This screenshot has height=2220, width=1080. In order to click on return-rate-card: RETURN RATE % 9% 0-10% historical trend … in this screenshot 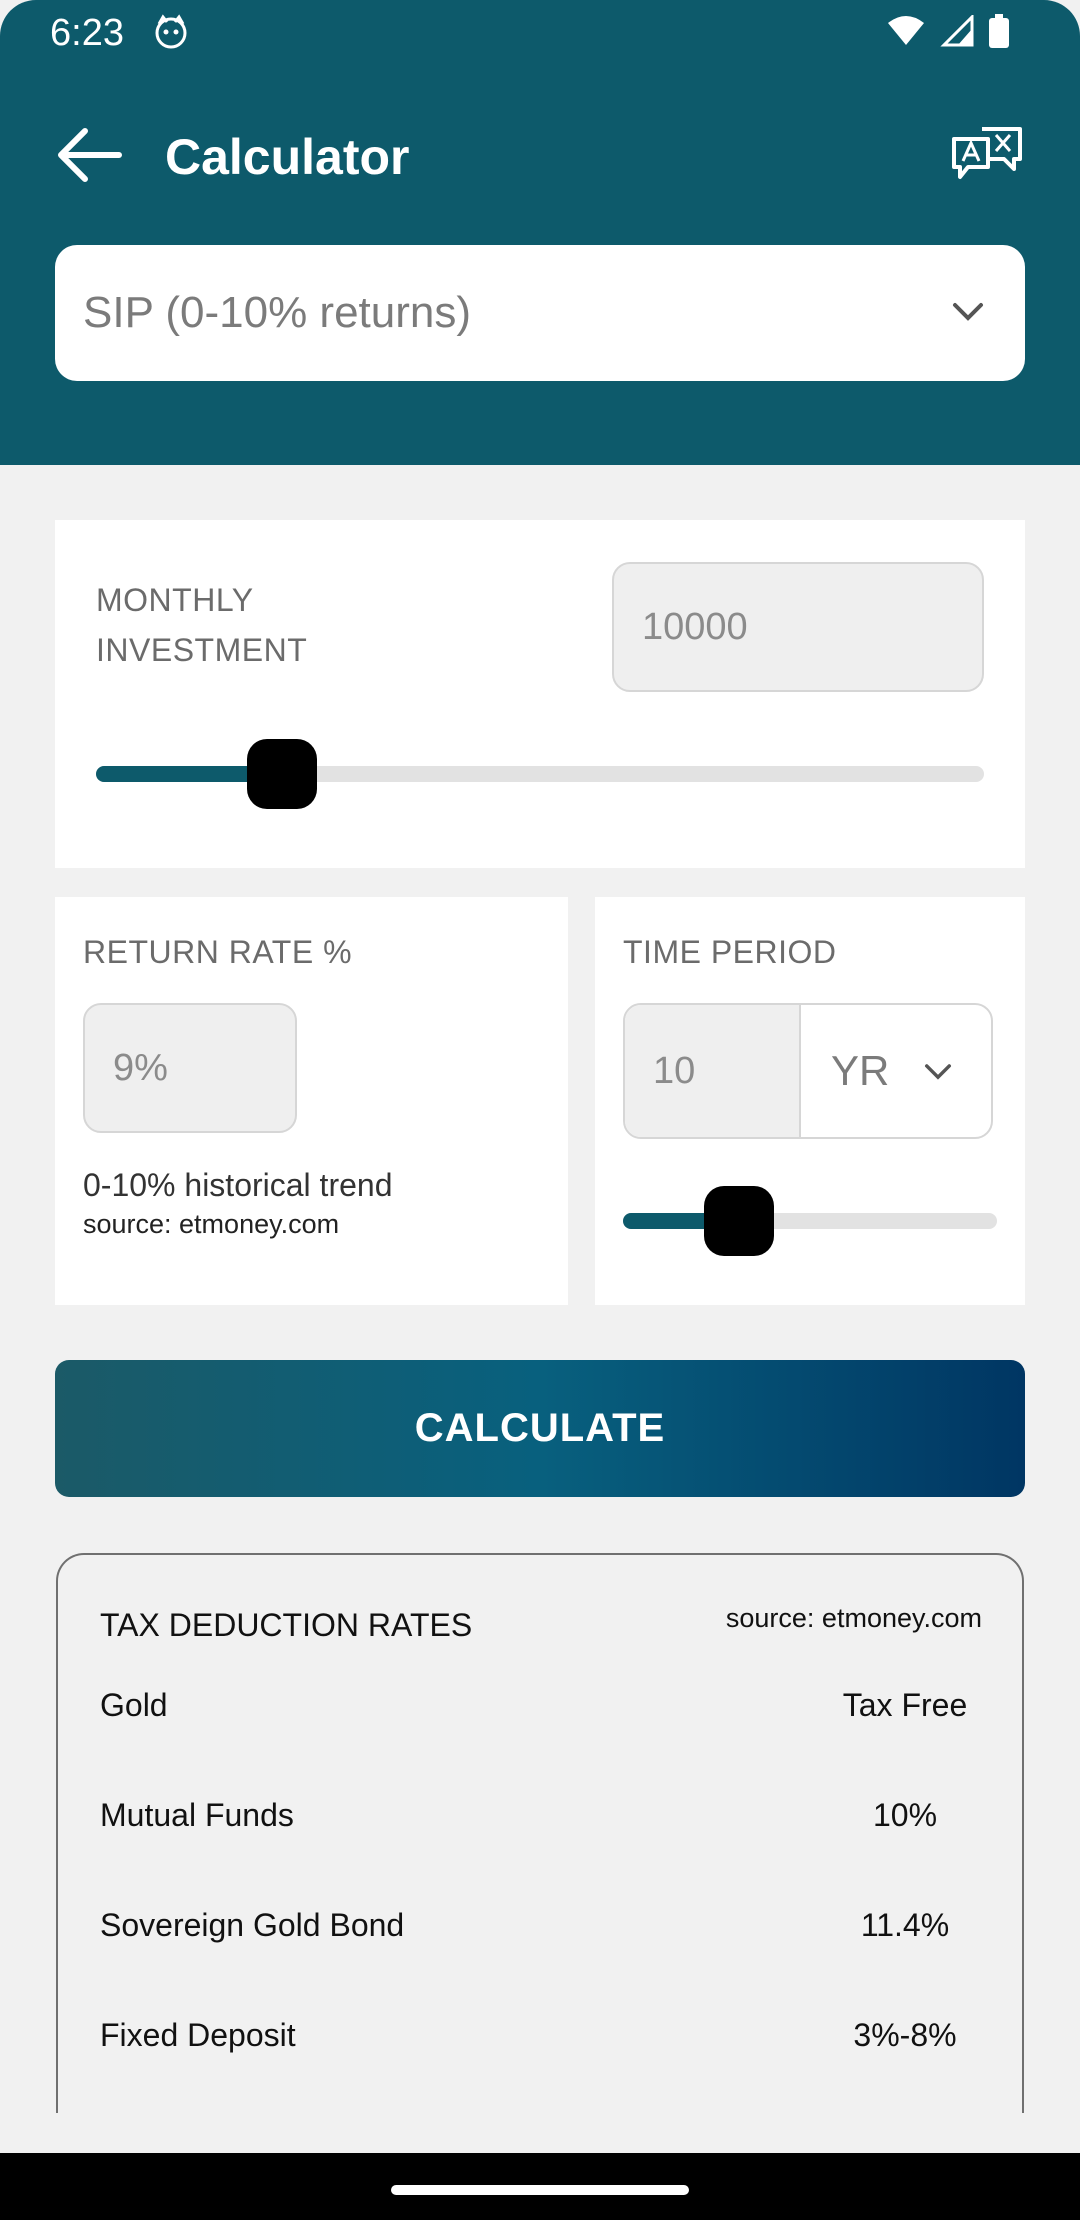, I will do `click(311, 1101)`.